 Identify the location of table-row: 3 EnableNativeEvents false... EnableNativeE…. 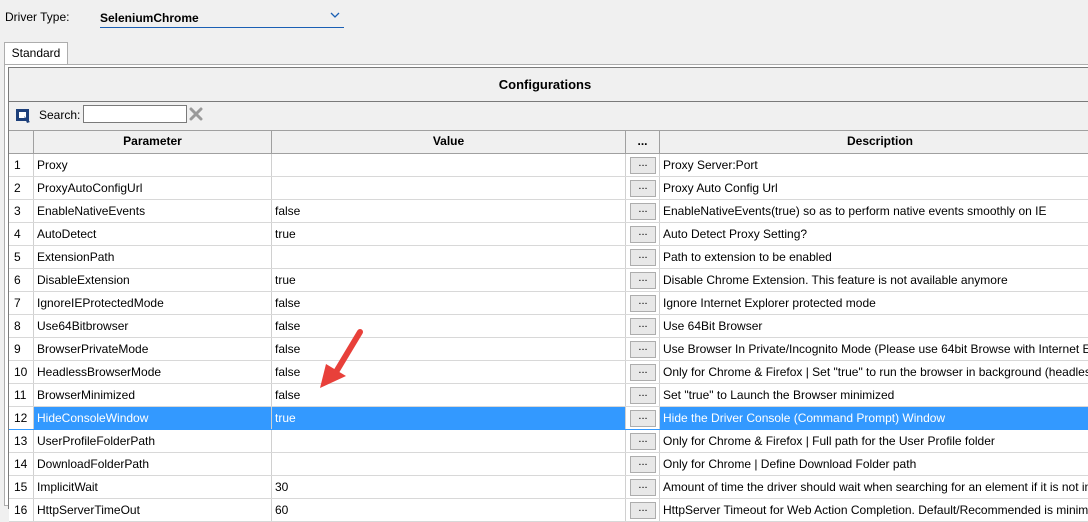
(548, 211).